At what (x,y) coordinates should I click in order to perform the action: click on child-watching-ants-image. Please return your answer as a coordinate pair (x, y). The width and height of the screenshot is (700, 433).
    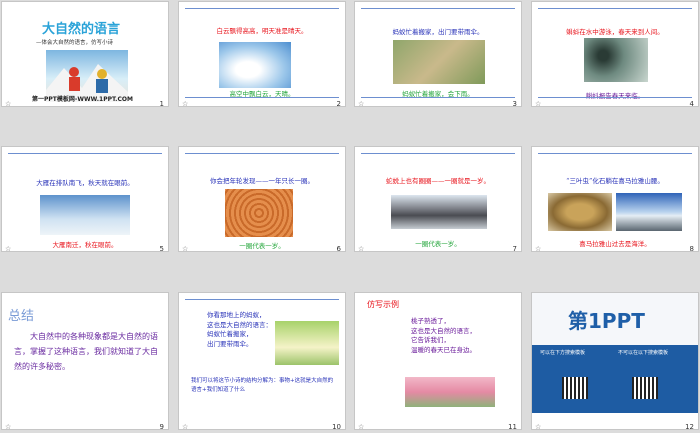
    Looking at the image, I should click on (307, 343).